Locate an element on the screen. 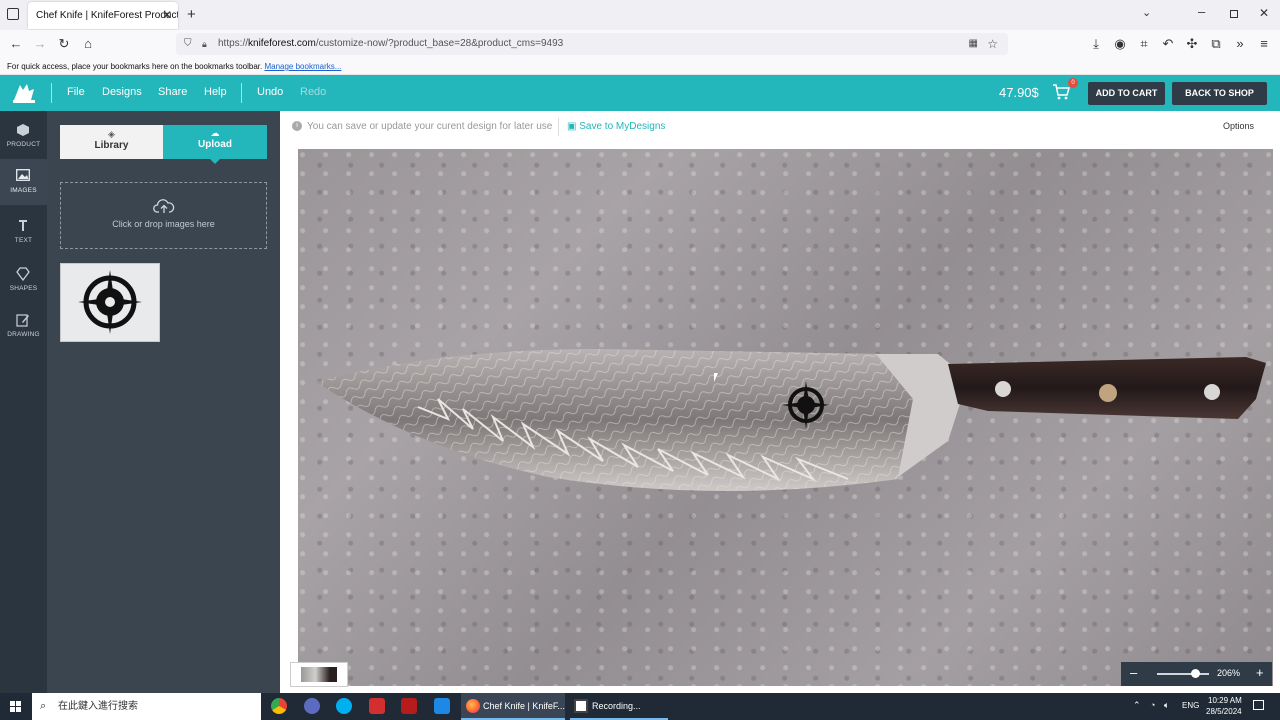  chrome-icon is located at coordinates (279, 706).